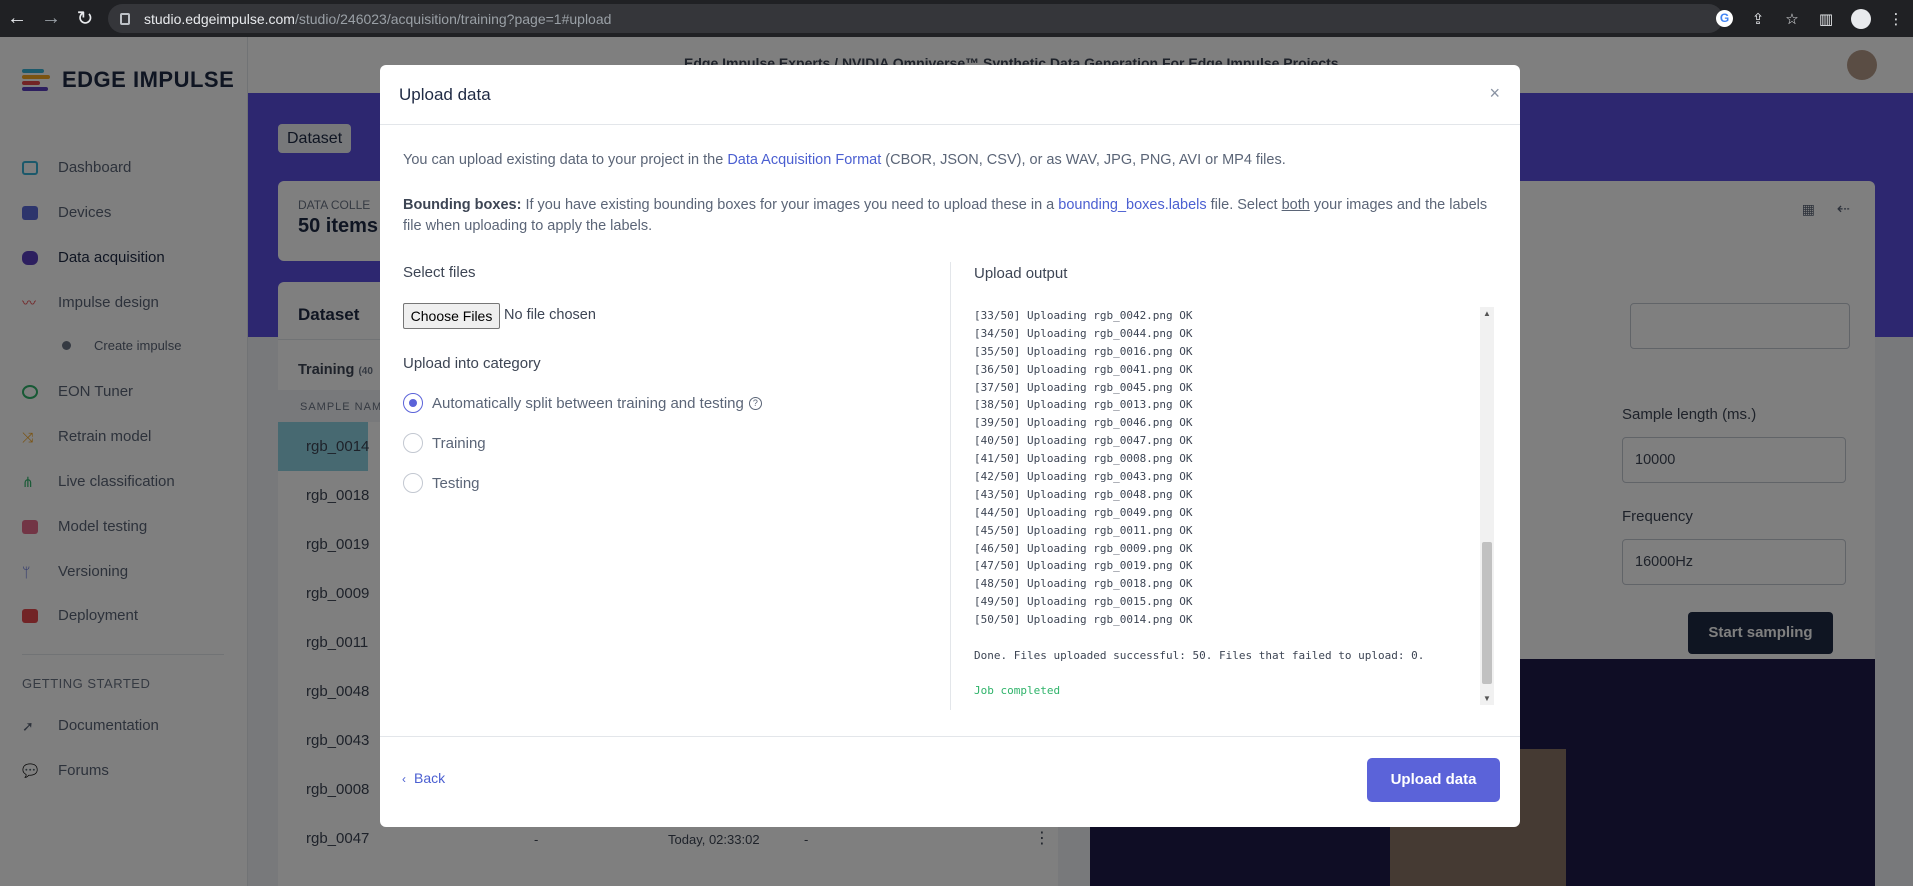 The width and height of the screenshot is (1913, 886). What do you see at coordinates (85, 18) in the screenshot?
I see `reload-icon: ↻` at bounding box center [85, 18].